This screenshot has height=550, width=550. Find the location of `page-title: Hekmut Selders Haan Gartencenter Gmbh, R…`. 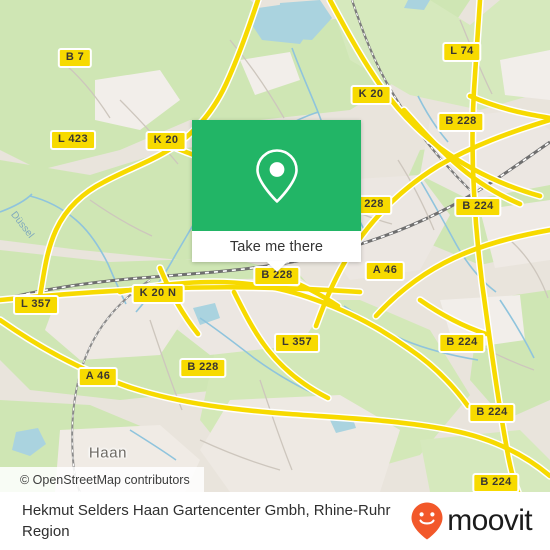

page-title: Hekmut Selders Haan Gartencenter Gmbh, R… is located at coordinates (206, 521).